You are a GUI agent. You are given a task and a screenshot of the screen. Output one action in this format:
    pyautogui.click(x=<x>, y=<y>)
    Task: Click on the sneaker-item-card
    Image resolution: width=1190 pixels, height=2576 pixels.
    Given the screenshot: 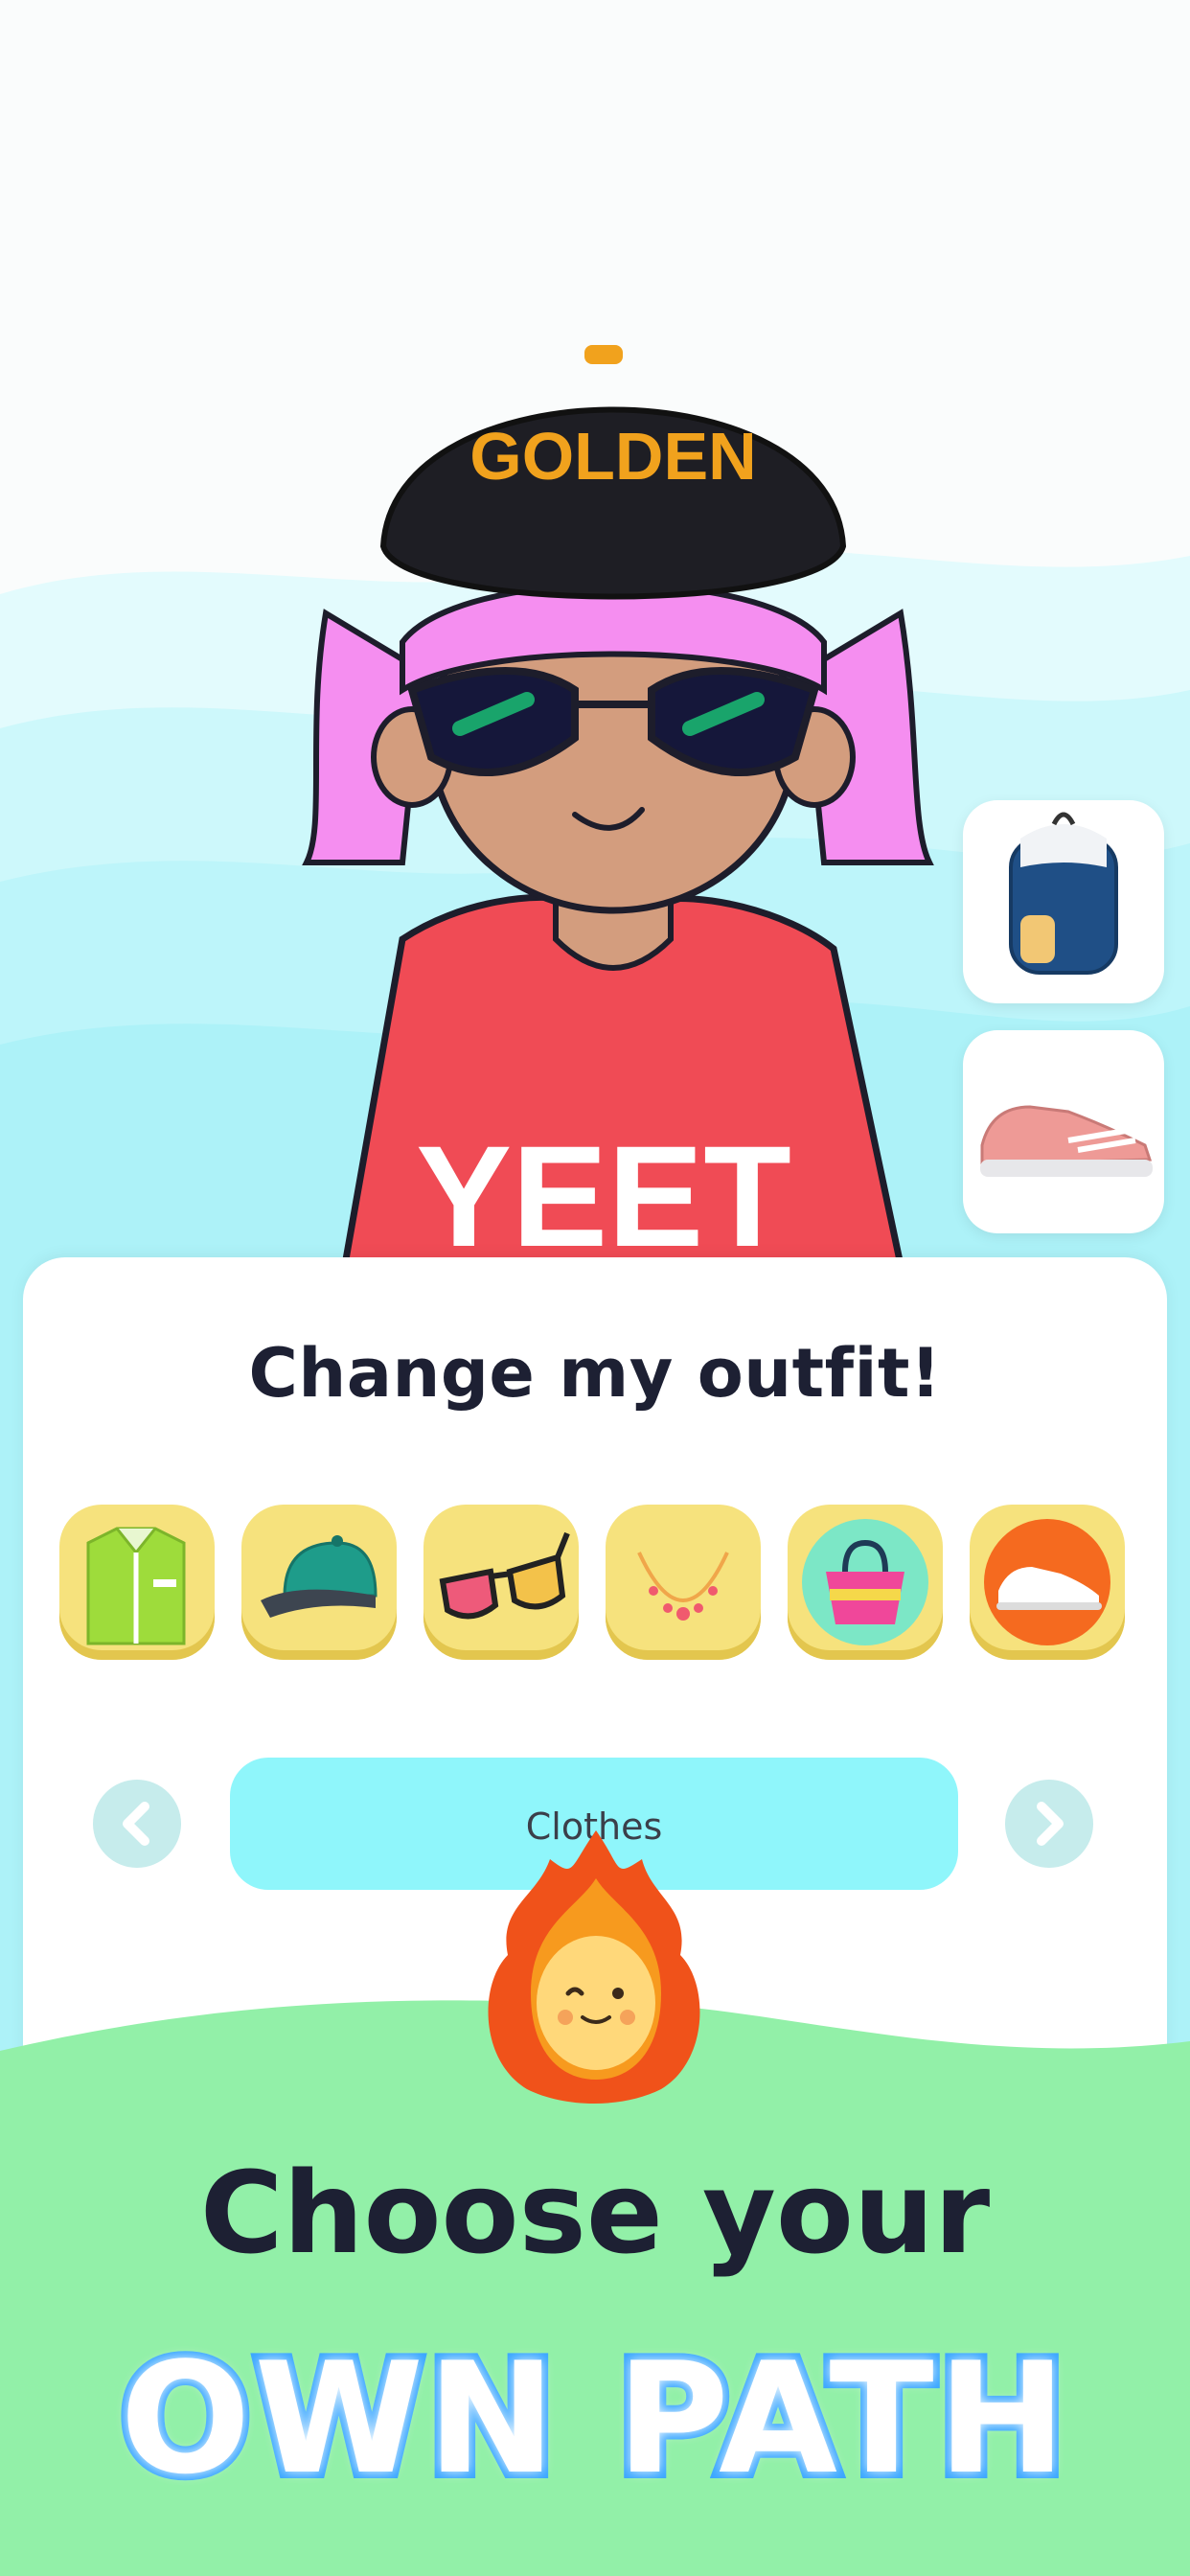 What is the action you would take?
    pyautogui.click(x=1064, y=1131)
    